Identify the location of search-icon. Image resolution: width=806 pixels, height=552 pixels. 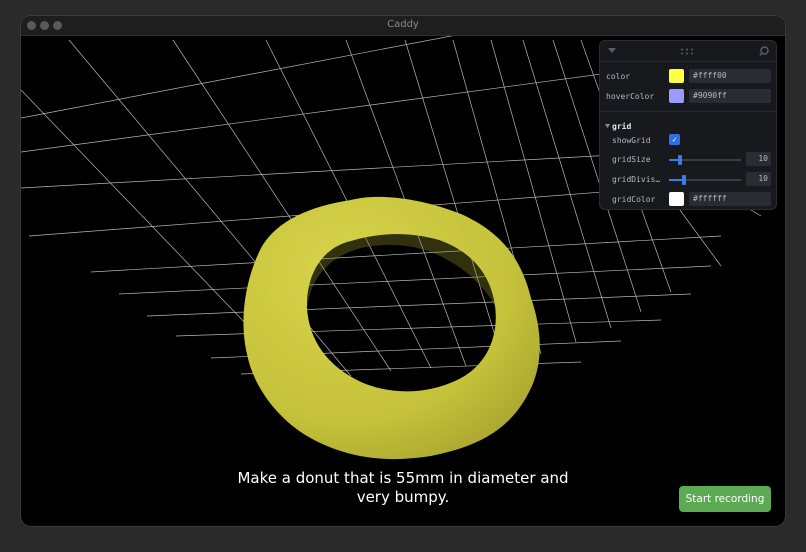
(764, 51).